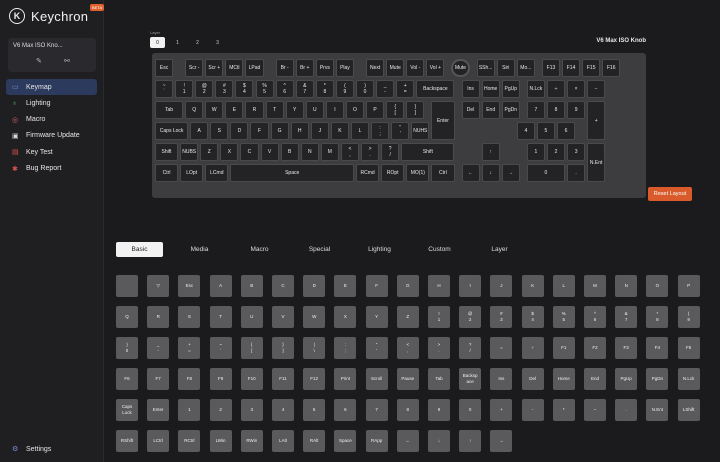 Image resolution: width=720 pixels, height=462 pixels. What do you see at coordinates (501, 347) in the screenshot?
I see `keycode-button: =` at bounding box center [501, 347].